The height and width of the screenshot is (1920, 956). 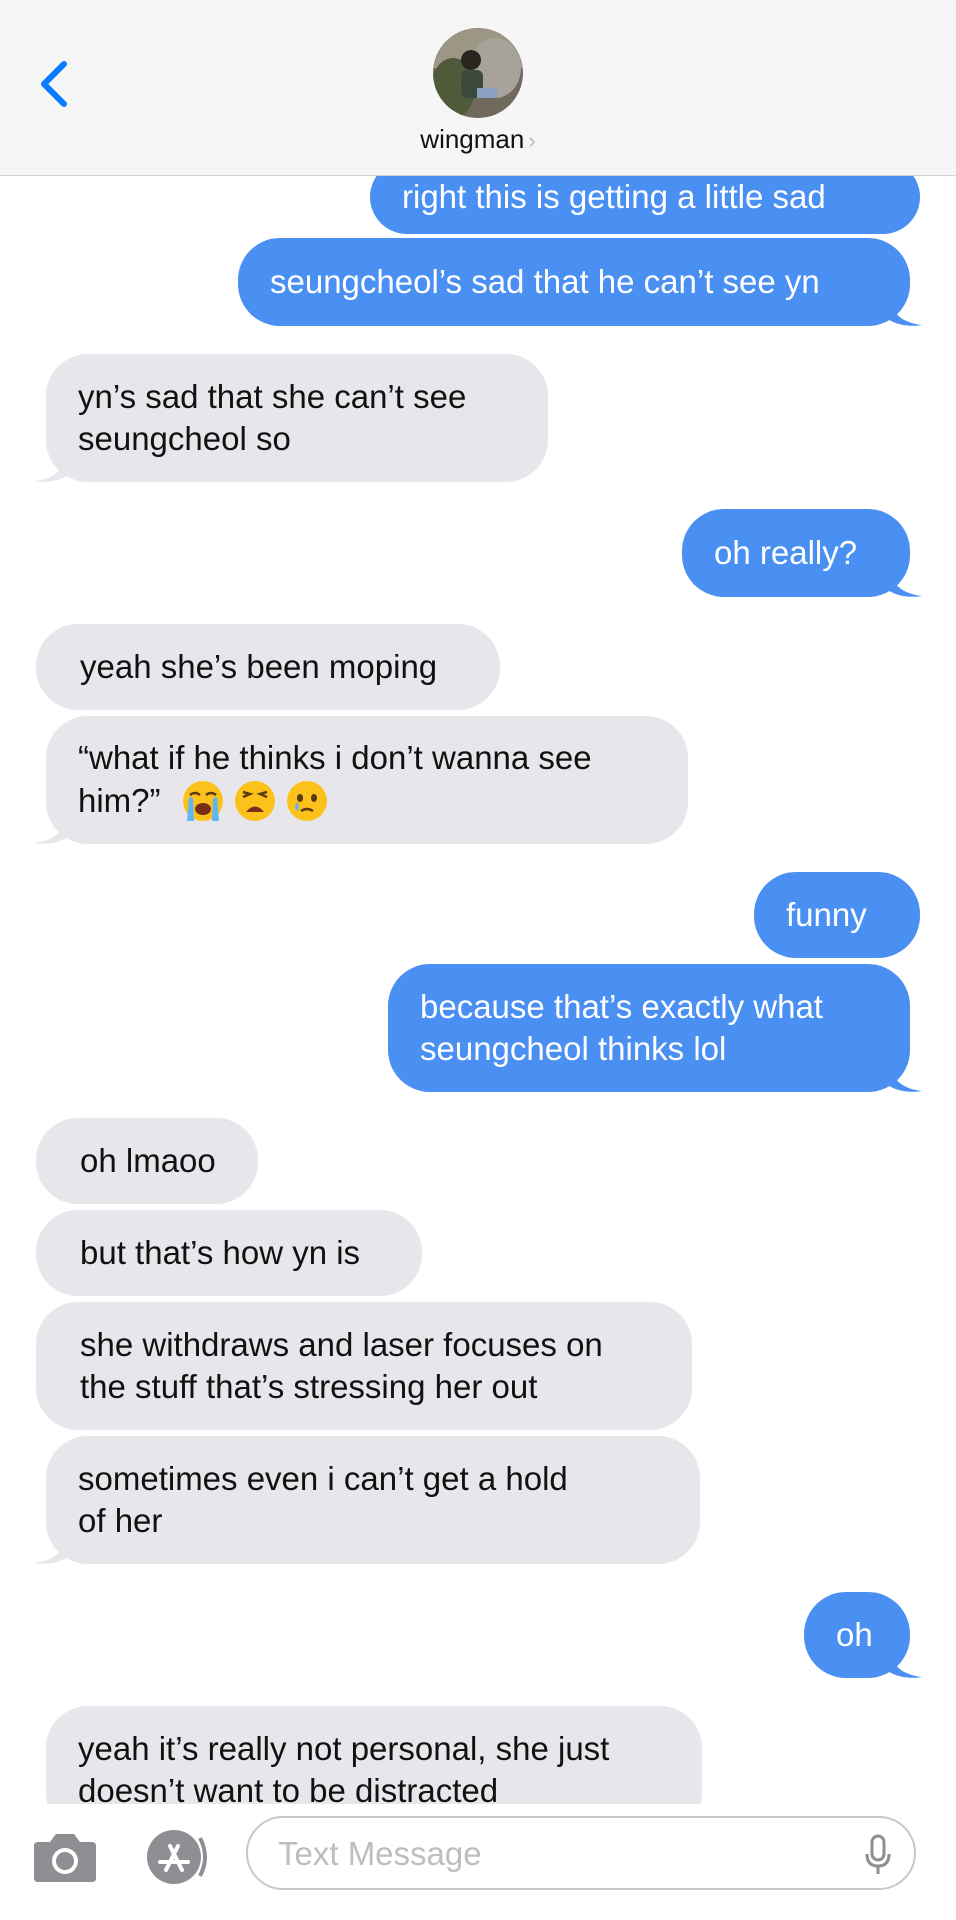 What do you see at coordinates (344, 1748) in the screenshot?
I see `message-text-line: yeah it’s really not personal, she just` at bounding box center [344, 1748].